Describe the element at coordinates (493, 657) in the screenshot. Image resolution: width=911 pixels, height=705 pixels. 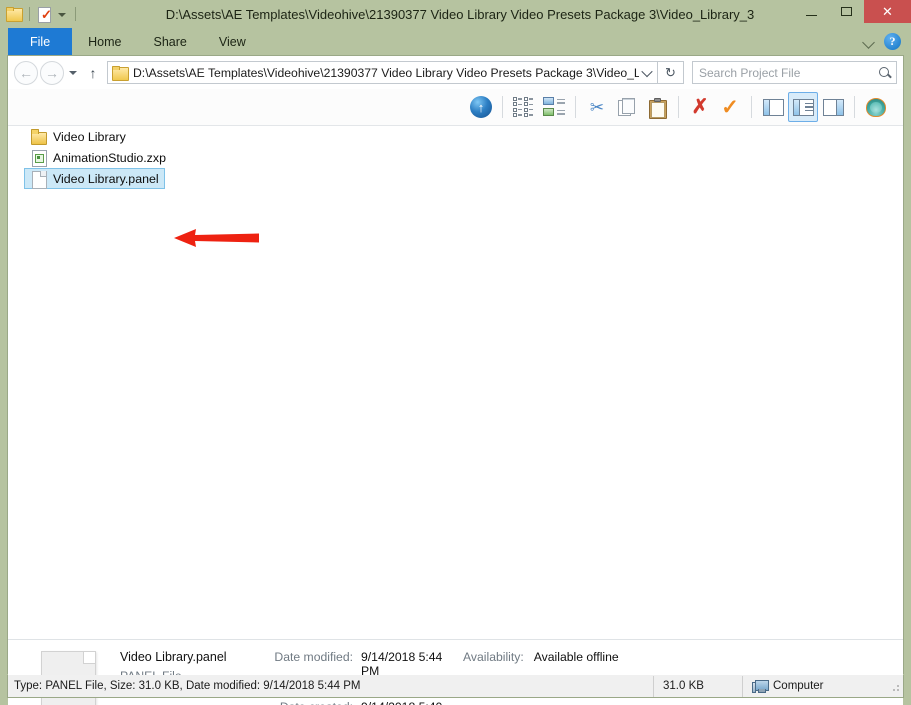
I see `availability-label: Availability:` at that location.